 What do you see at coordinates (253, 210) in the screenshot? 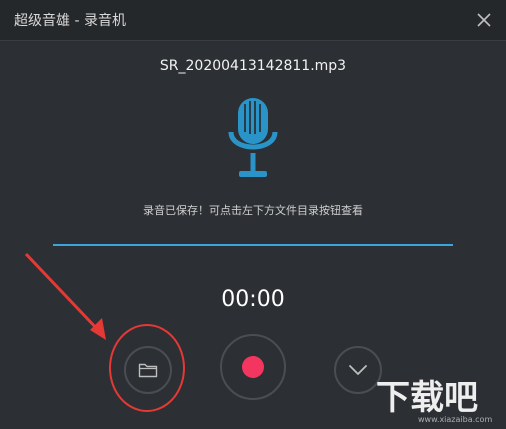
I see `status-message: 录音已保存！可点击左下方文件目录按钮查看` at bounding box center [253, 210].